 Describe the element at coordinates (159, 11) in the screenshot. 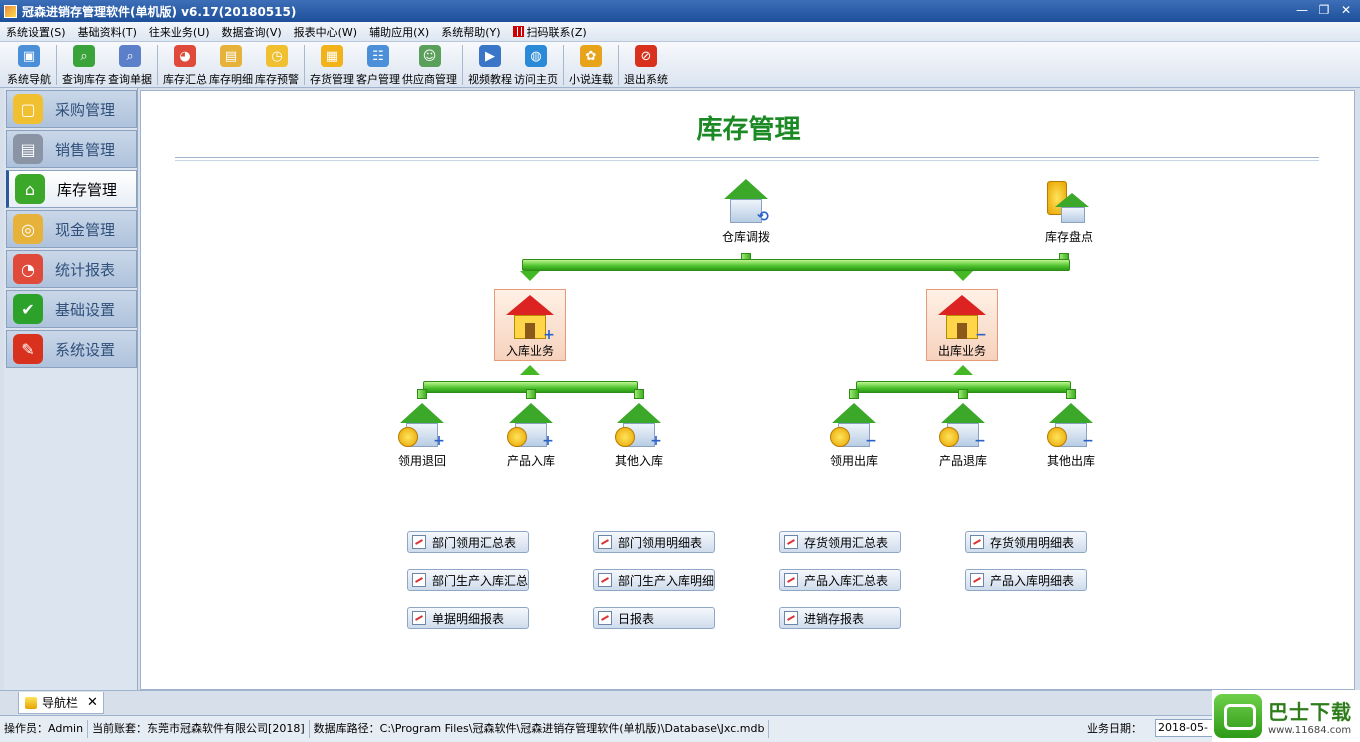

I see `window-title: 冠森进销存管理软件(单机版) v6.17(20180515)` at that location.